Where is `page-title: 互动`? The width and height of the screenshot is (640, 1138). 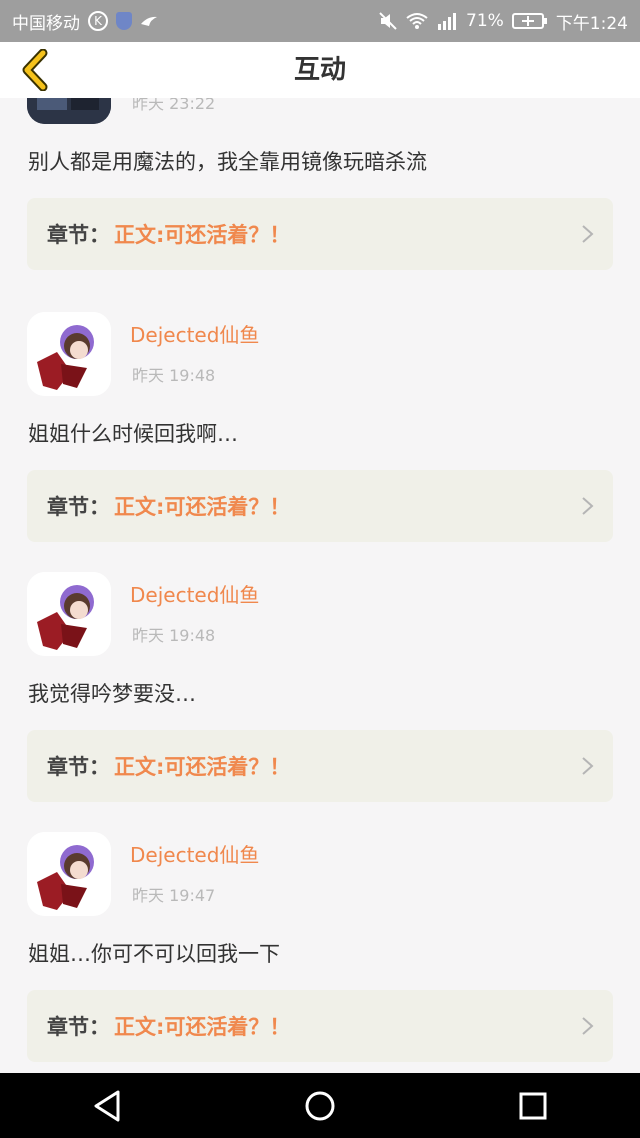 page-title: 互动 is located at coordinates (319, 70).